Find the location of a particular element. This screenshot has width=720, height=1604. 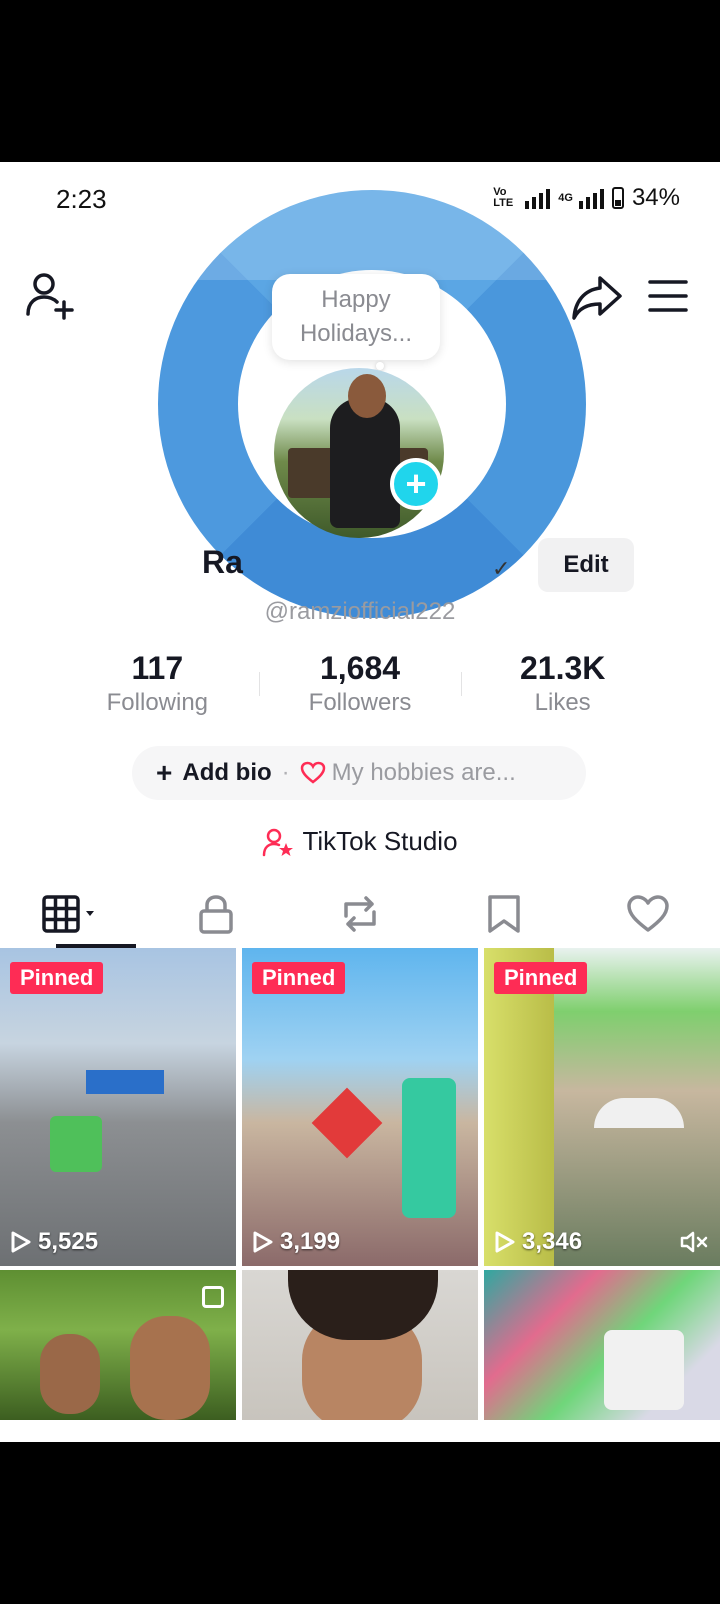

stat-following: 117 Following is located at coordinates (157, 685).